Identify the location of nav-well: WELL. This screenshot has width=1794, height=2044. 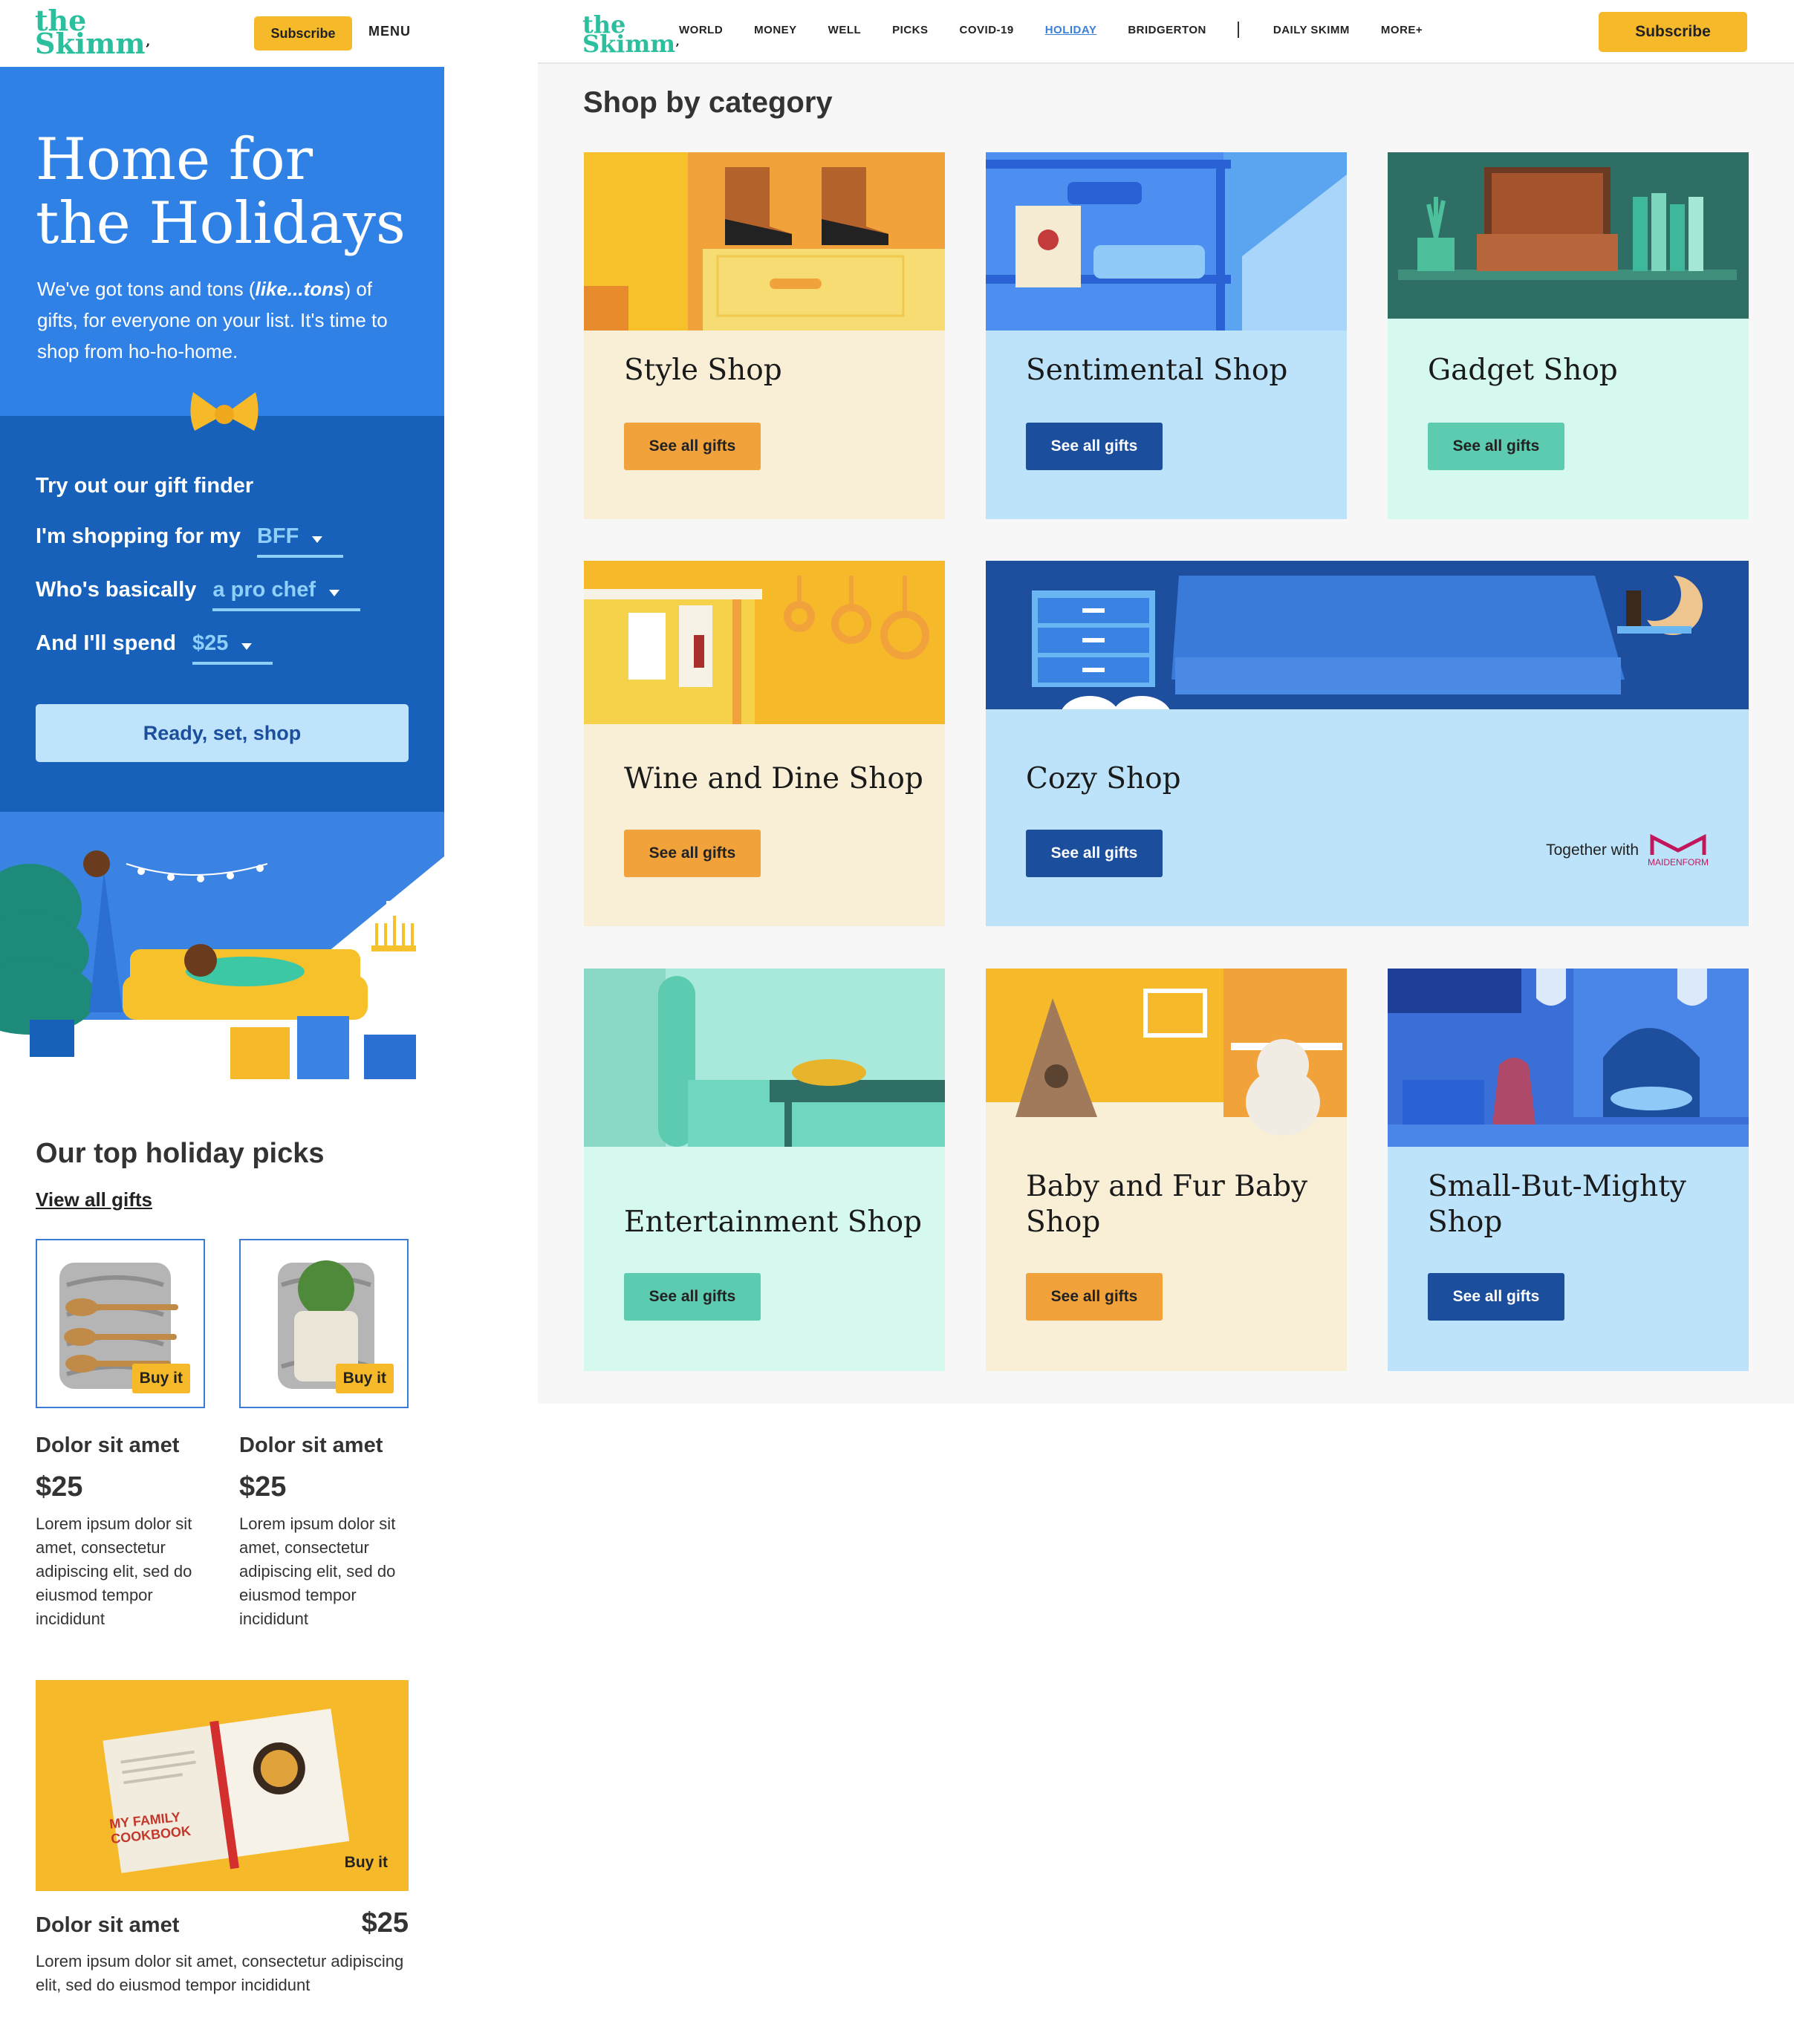
(845, 31).